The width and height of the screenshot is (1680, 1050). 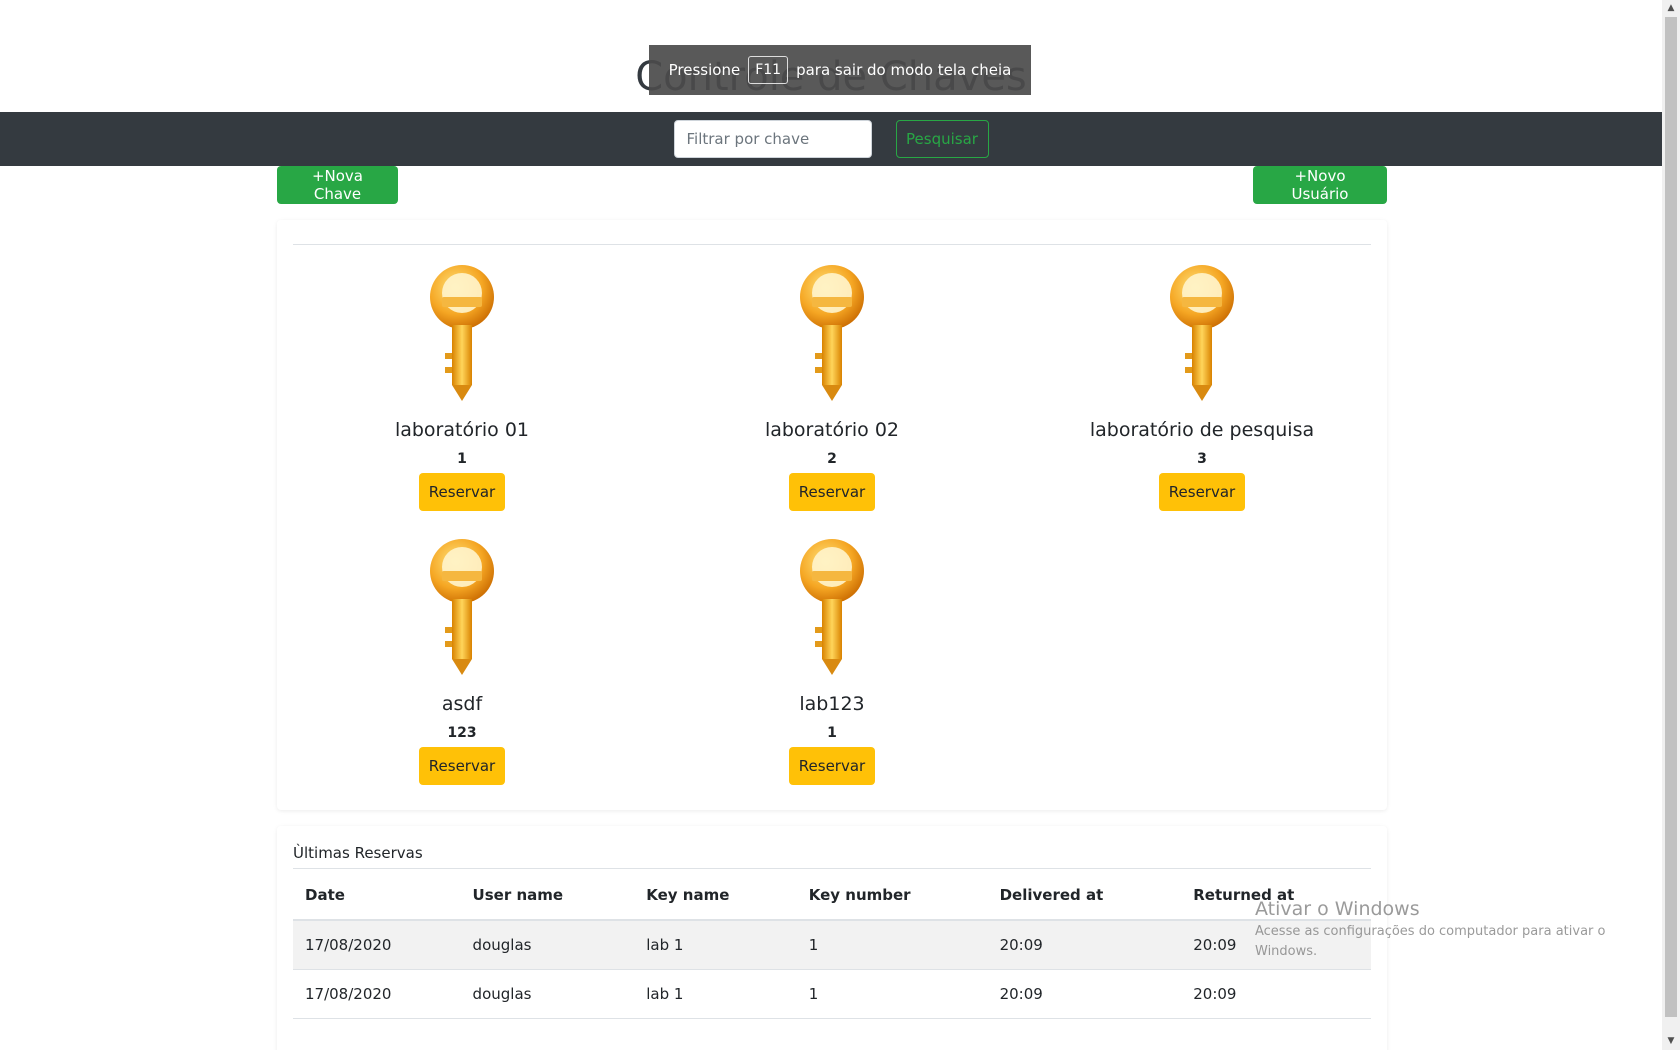 What do you see at coordinates (547, 895) in the screenshot?
I see `column-header-user-name: User name` at bounding box center [547, 895].